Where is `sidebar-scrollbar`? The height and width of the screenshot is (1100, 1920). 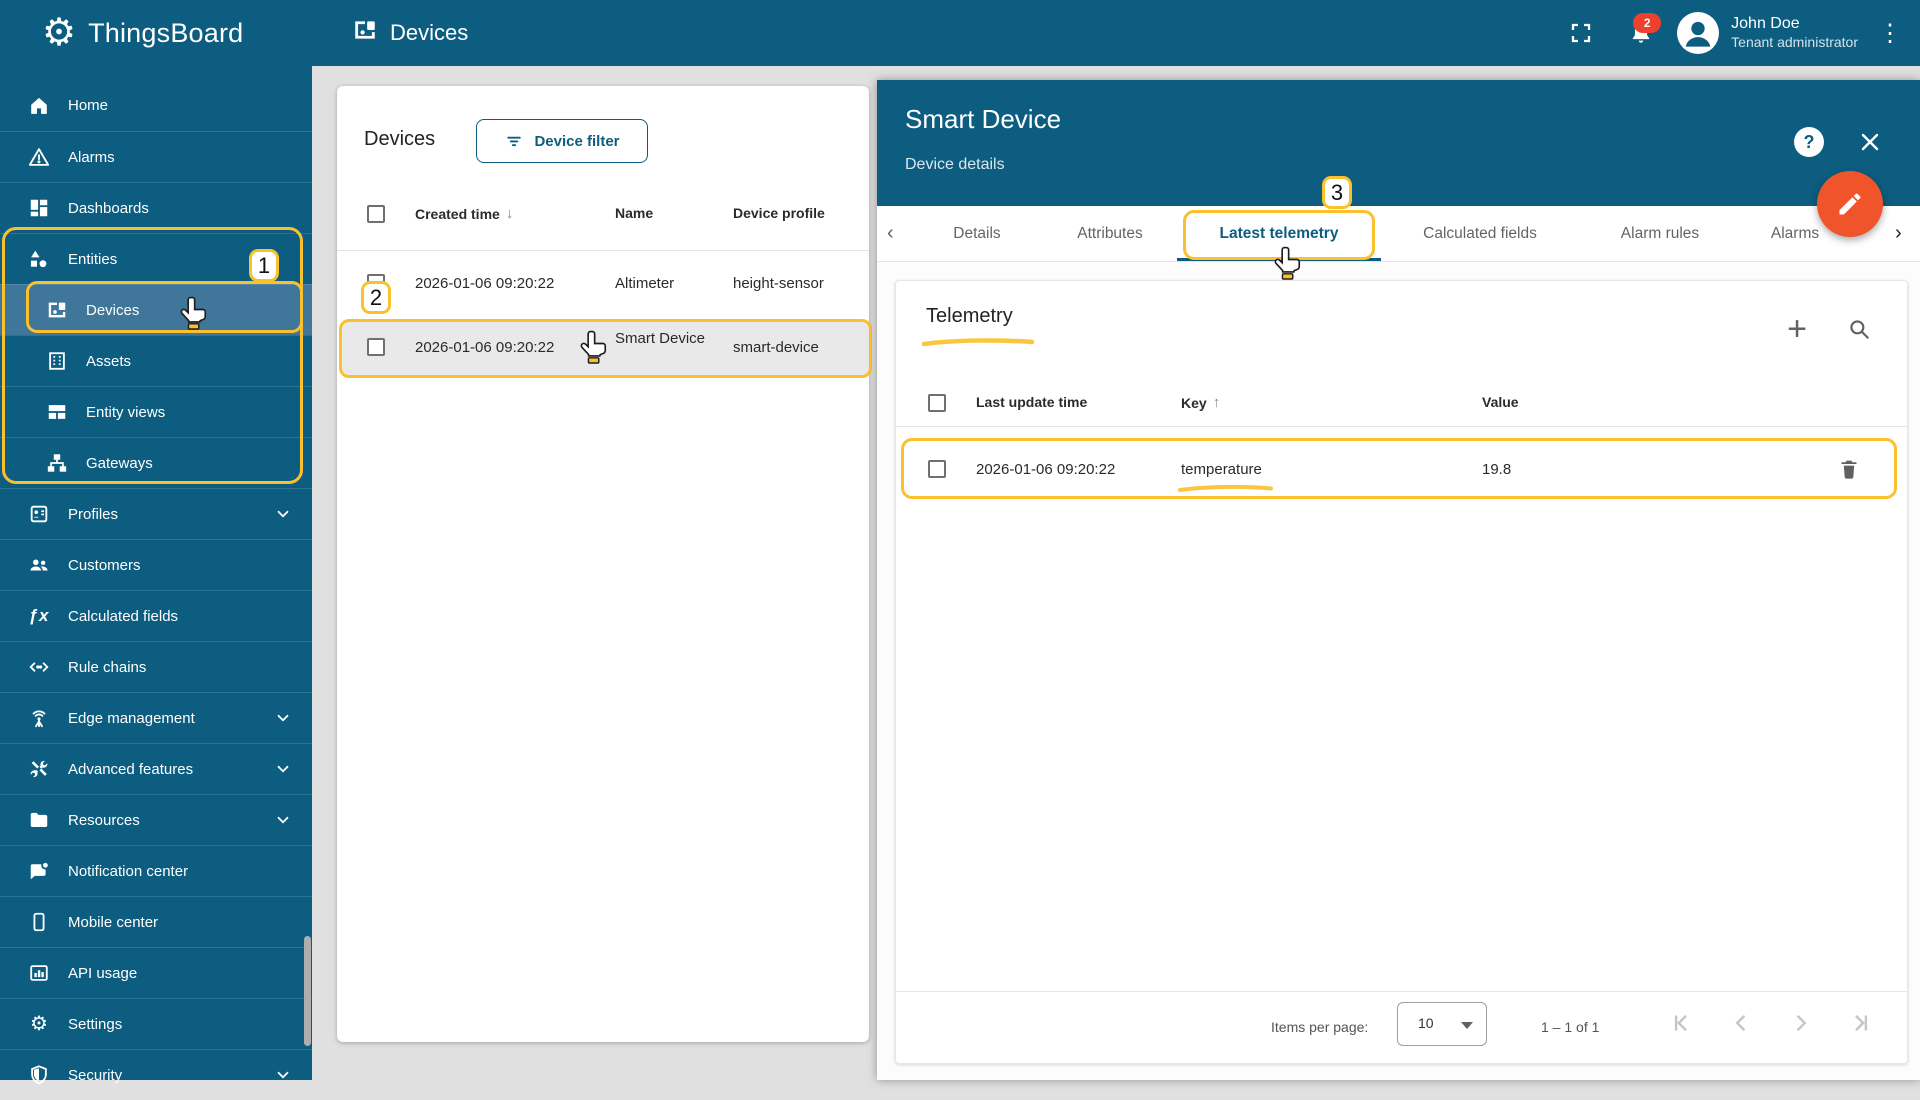 sidebar-scrollbar is located at coordinates (307, 991).